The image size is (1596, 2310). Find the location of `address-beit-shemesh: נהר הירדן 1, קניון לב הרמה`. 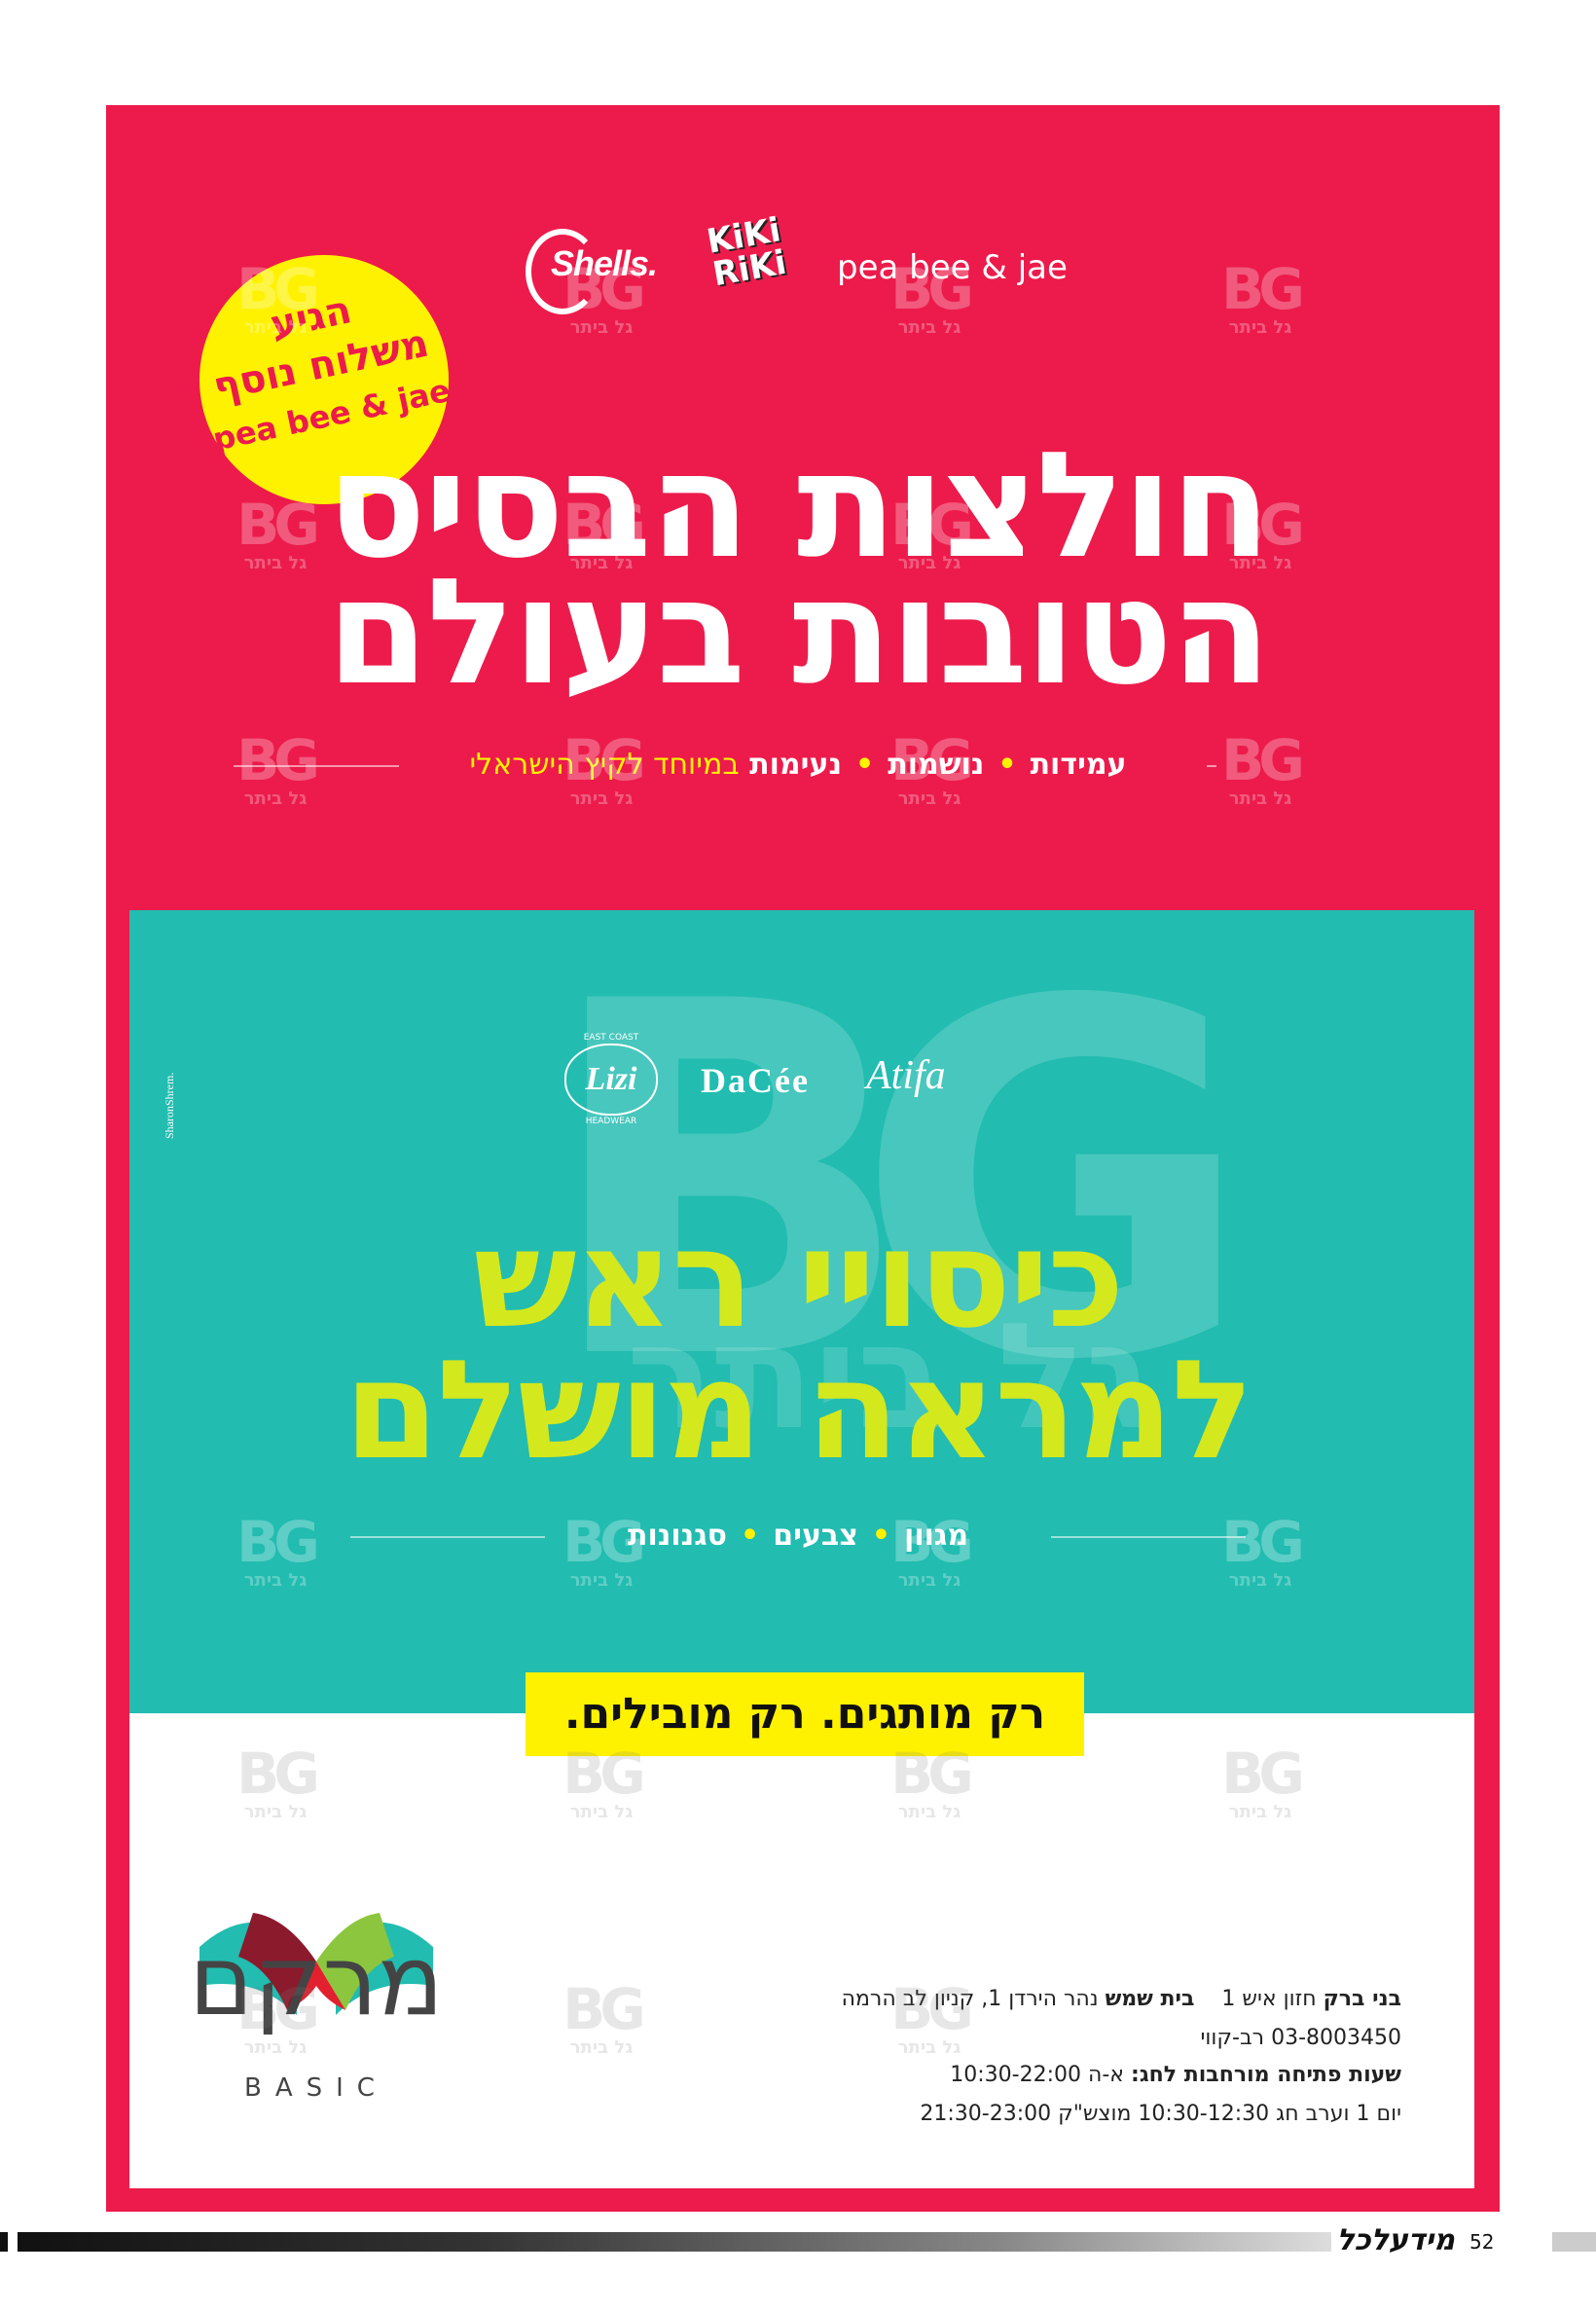

address-beit-shemesh: נהר הירדן 1, קניון לב הרמה is located at coordinates (970, 1999).